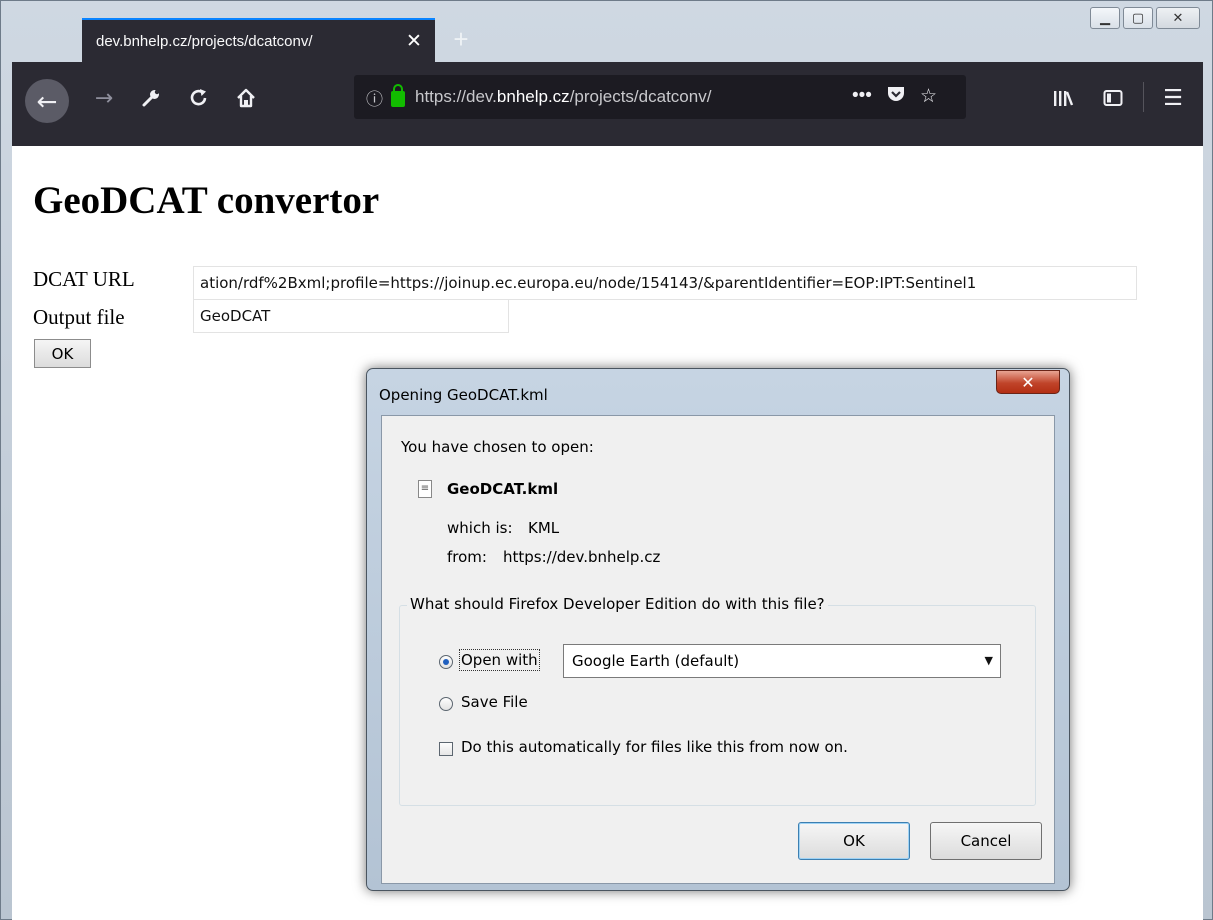 Image resolution: width=1213 pixels, height=920 pixels. What do you see at coordinates (62, 353) in the screenshot?
I see `submit-button: OK` at bounding box center [62, 353].